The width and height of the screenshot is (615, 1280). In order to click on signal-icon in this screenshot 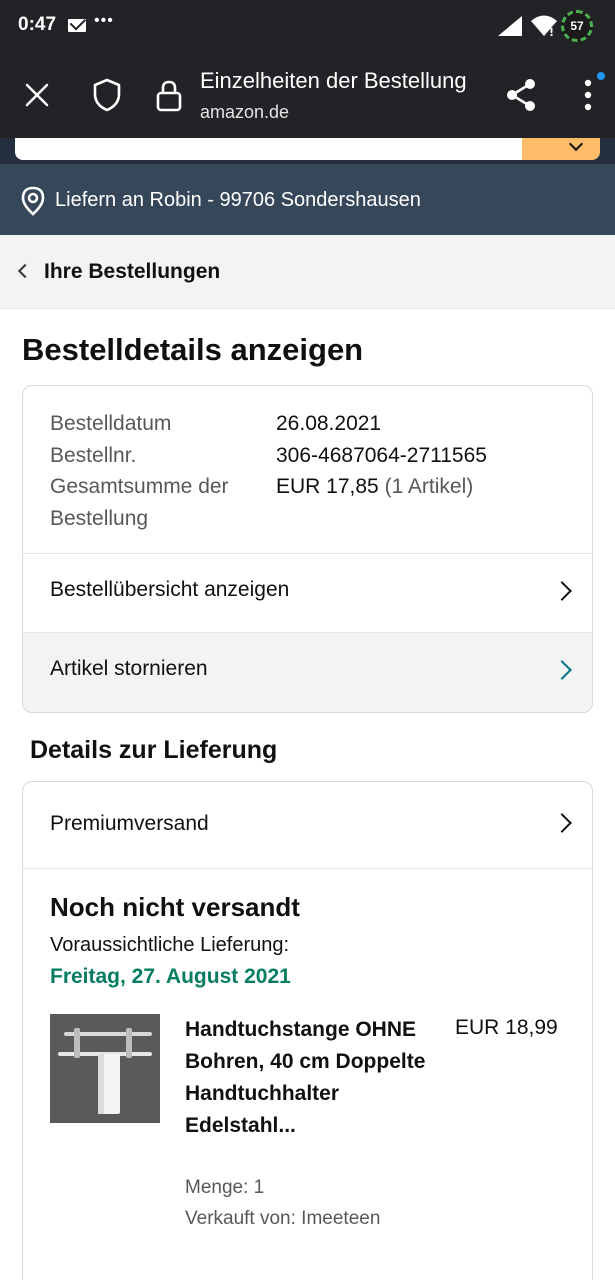, I will do `click(510, 26)`.